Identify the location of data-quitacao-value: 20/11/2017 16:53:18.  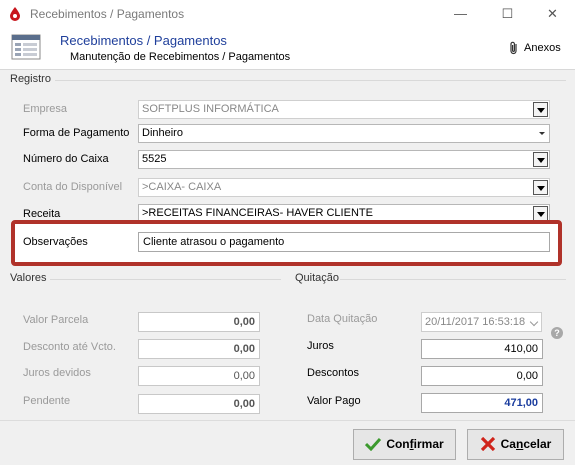
(475, 322).